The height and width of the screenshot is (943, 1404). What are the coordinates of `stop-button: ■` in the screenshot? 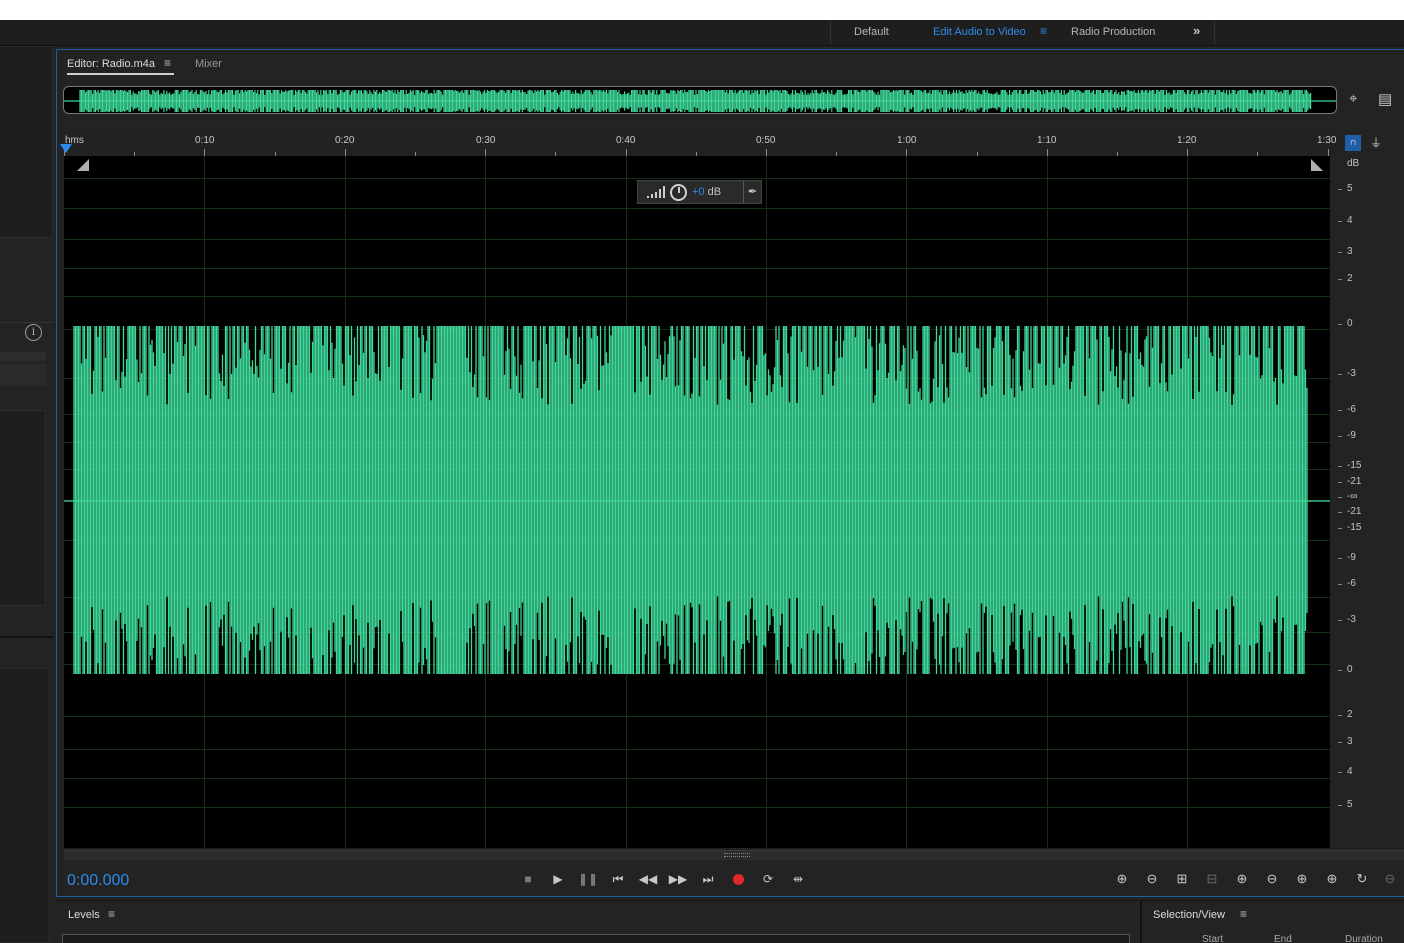 It's located at (528, 879).